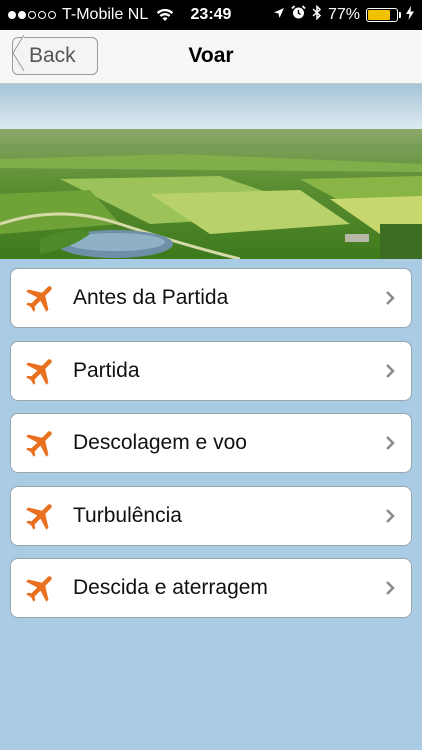 The height and width of the screenshot is (750, 422). I want to click on battery-percentage: 77%, so click(343, 14).